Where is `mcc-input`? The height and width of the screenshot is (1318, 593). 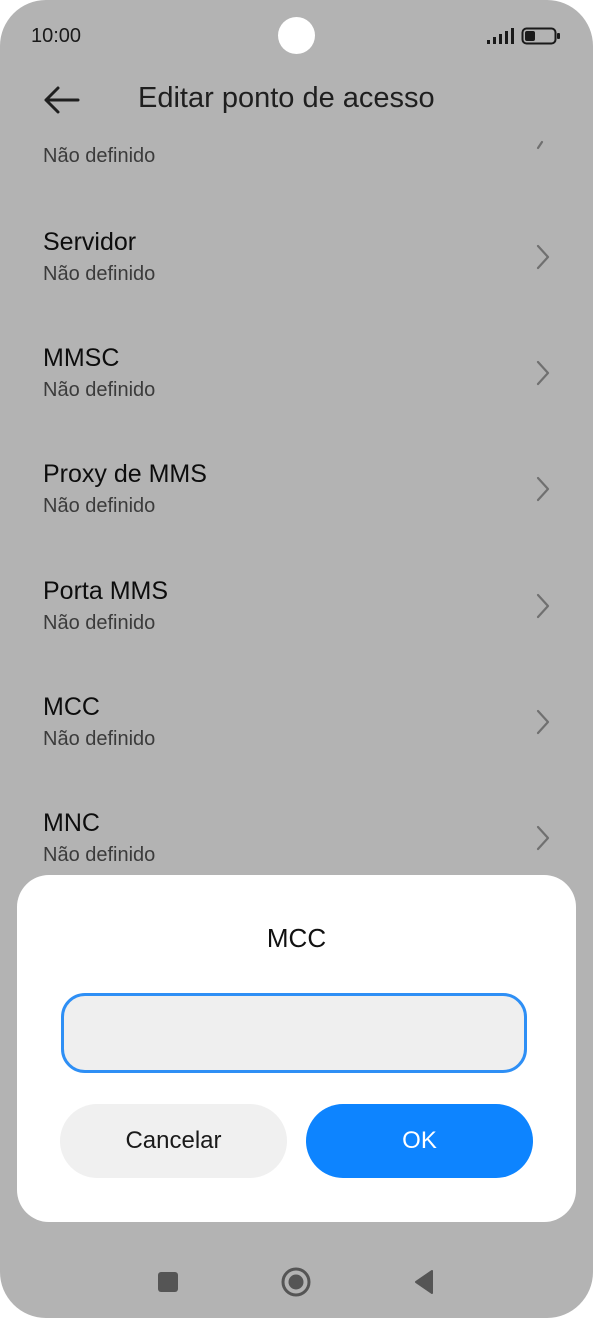 mcc-input is located at coordinates (294, 1033).